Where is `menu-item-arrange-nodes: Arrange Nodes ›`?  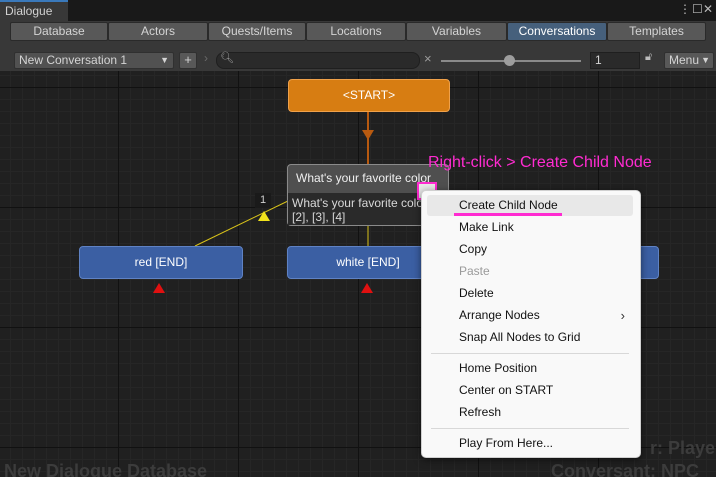 menu-item-arrange-nodes: Arrange Nodes › is located at coordinates (530, 315).